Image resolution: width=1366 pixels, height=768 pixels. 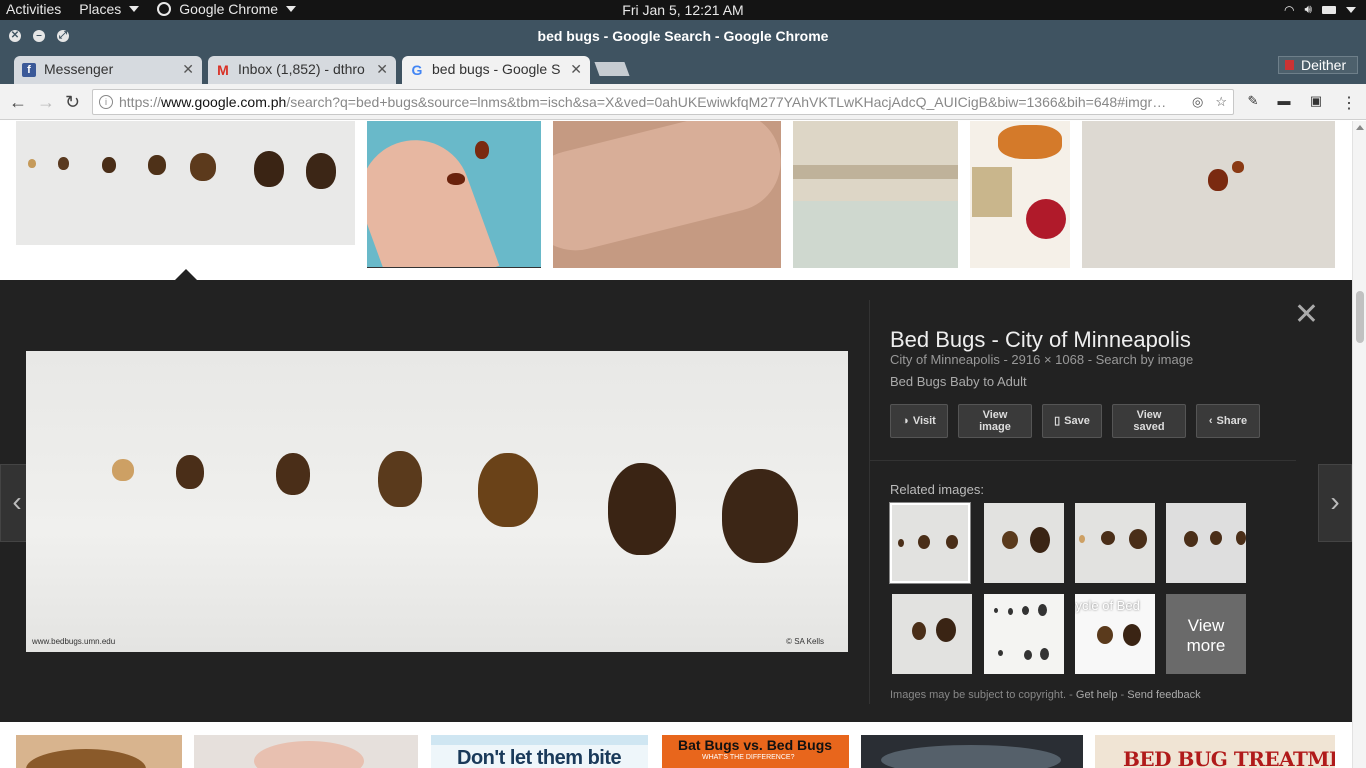 What do you see at coordinates (1284, 102) in the screenshot?
I see `glasses-extension-icon: ▬` at bounding box center [1284, 102].